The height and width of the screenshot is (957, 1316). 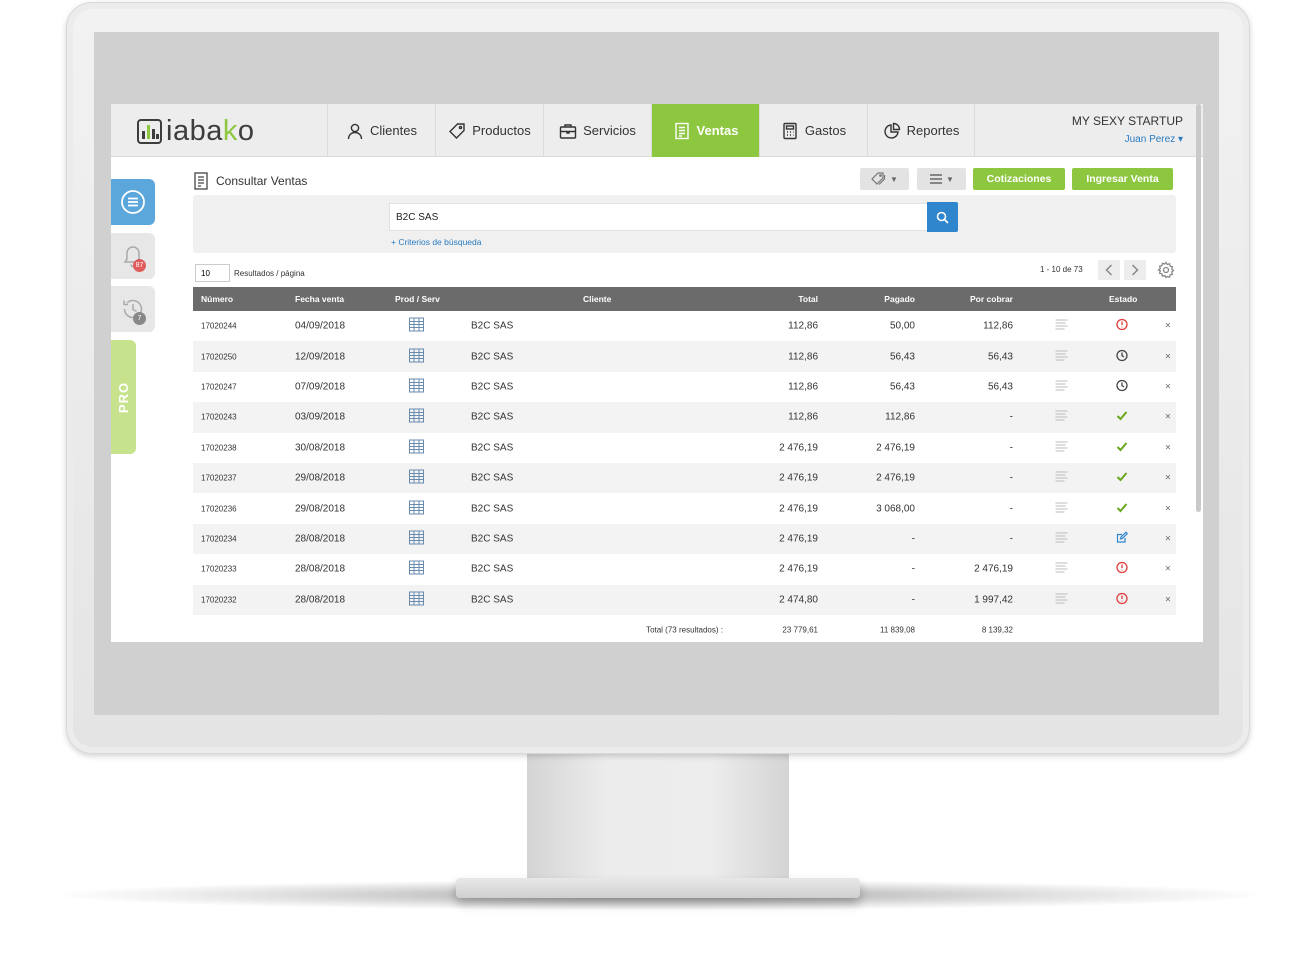 I want to click on vertical-scrollbar, so click(x=1198, y=308).